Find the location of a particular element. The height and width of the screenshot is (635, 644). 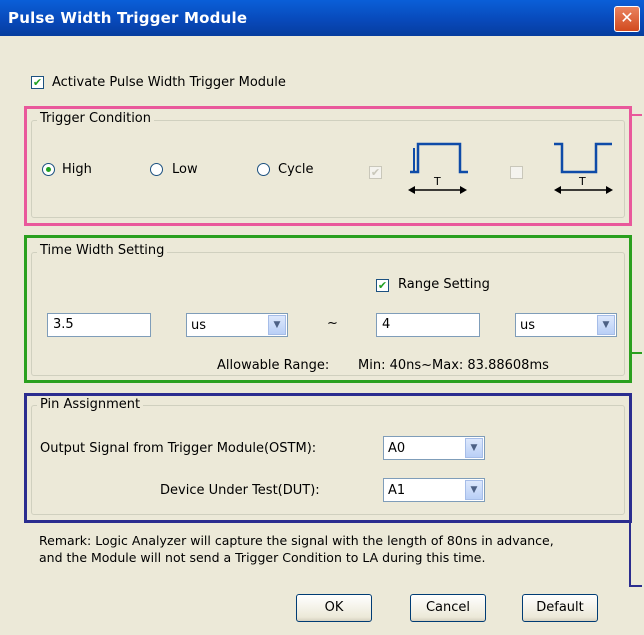

high-pulse-T-label: T is located at coordinates (437, 181).